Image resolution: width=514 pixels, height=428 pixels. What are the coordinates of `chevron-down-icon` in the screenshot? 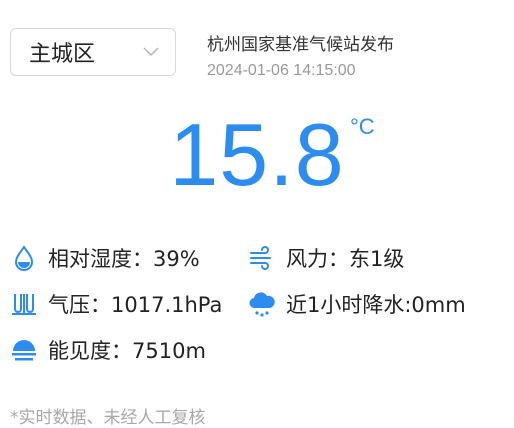 It's located at (151, 51).